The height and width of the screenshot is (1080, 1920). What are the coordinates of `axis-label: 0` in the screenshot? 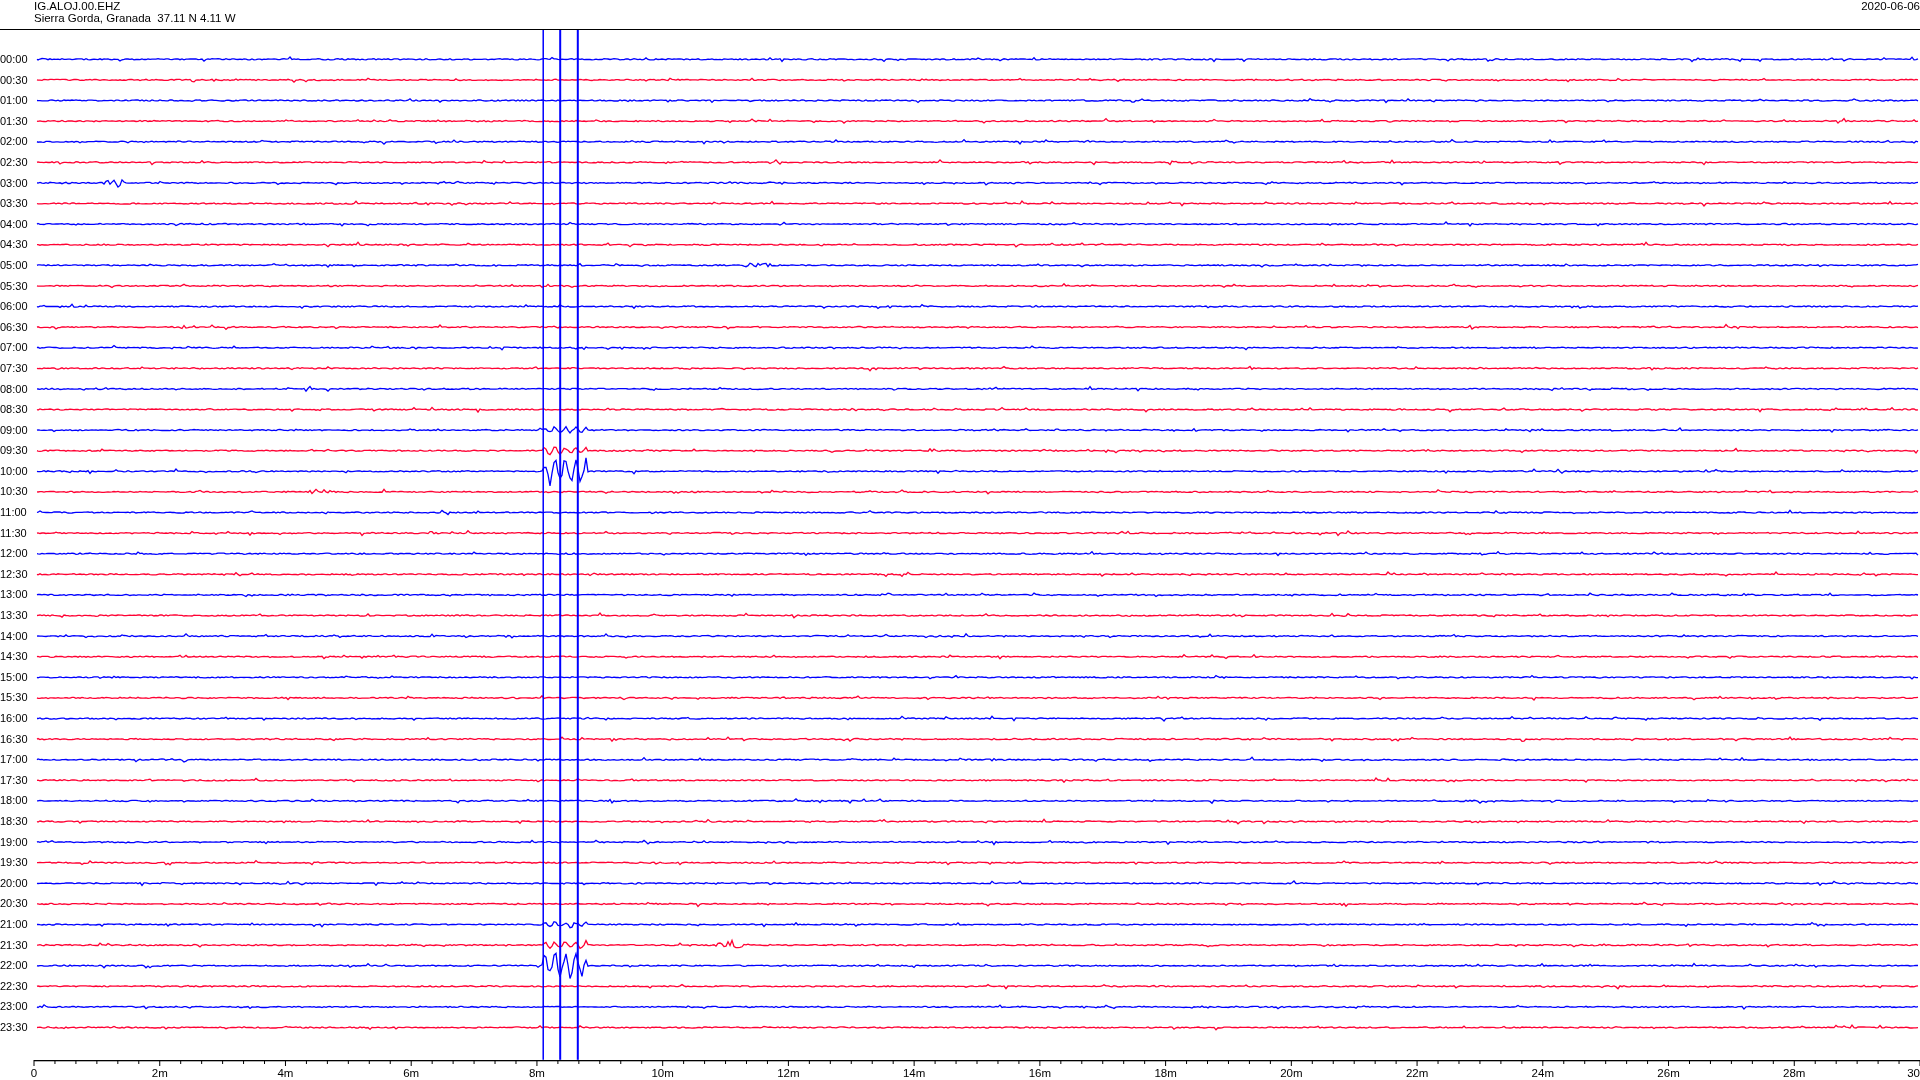 It's located at (34, 1072).